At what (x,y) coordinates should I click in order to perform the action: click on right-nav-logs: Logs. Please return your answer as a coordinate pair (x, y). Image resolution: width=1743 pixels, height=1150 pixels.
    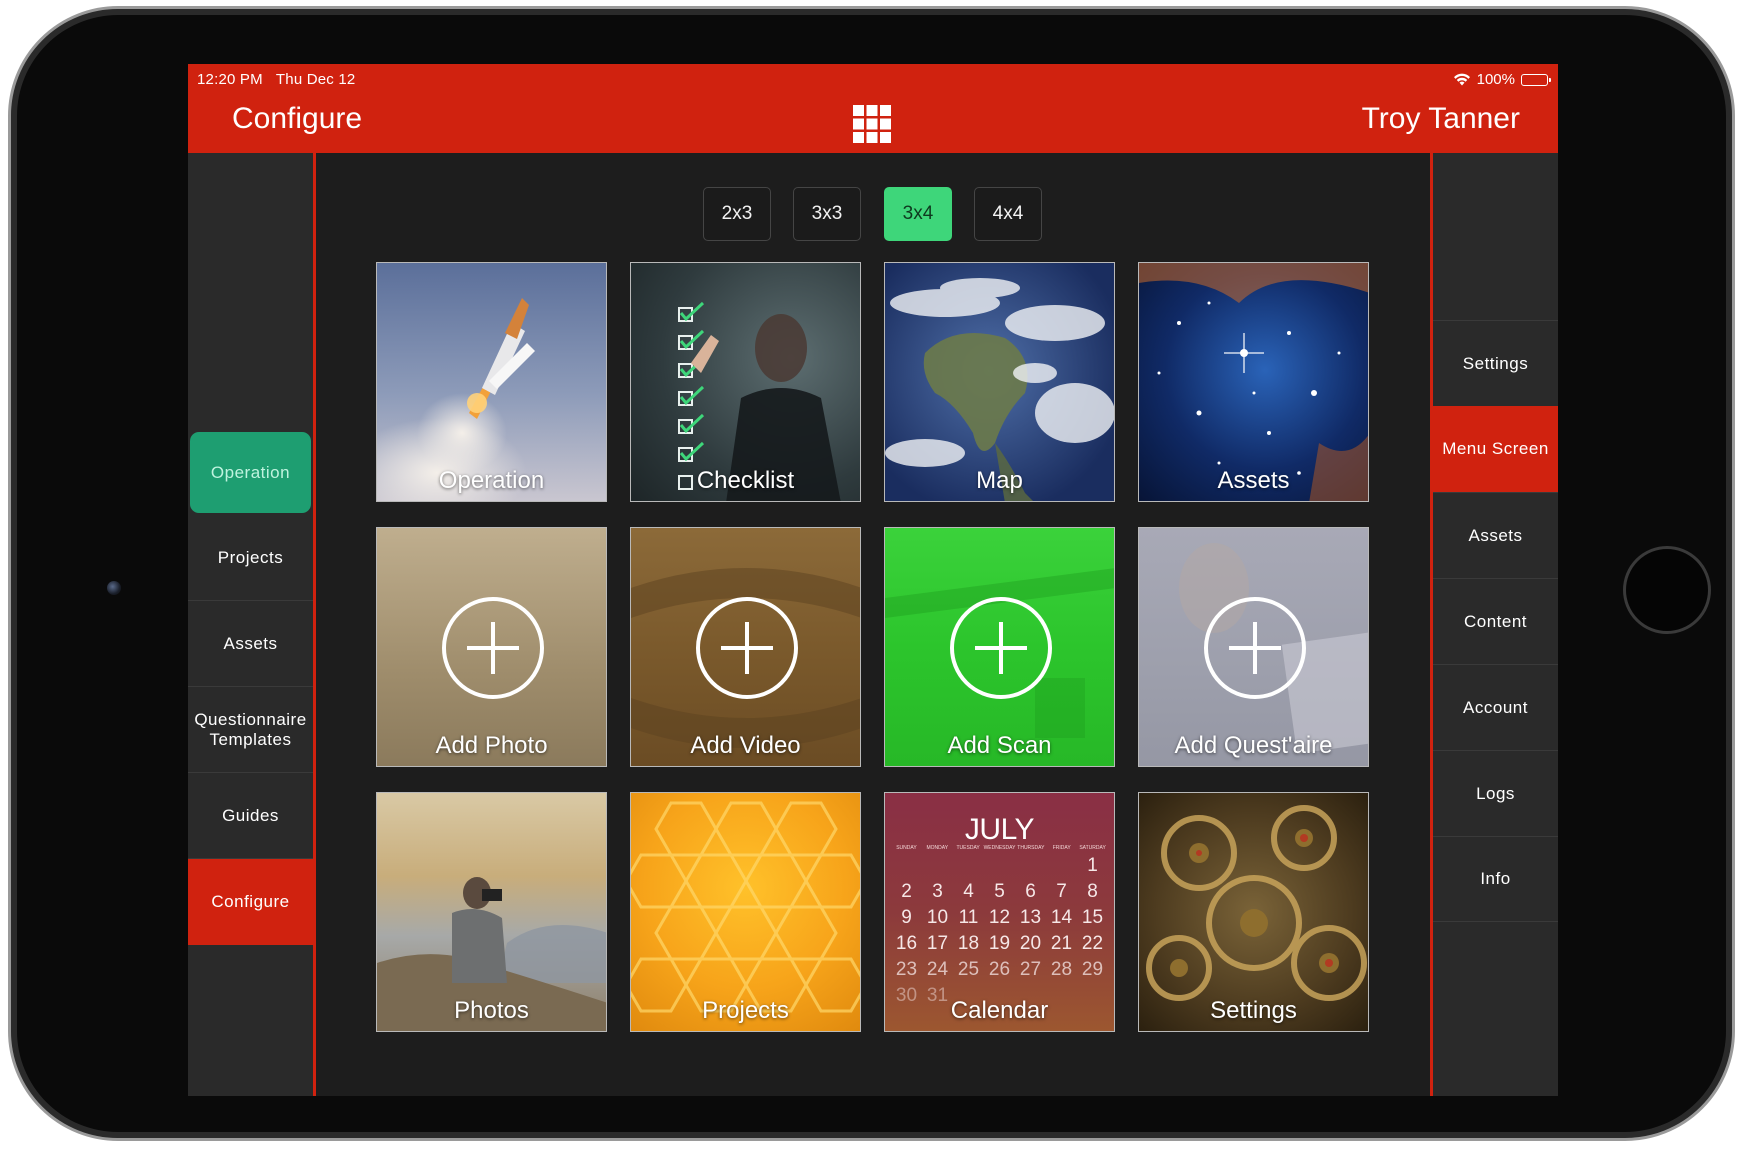
    Looking at the image, I should click on (1495, 793).